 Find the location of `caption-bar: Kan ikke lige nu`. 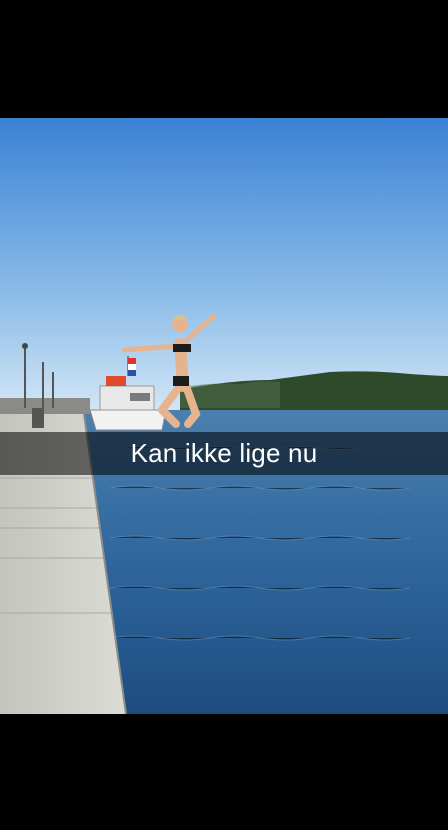

caption-bar: Kan ikke lige nu is located at coordinates (224, 453).